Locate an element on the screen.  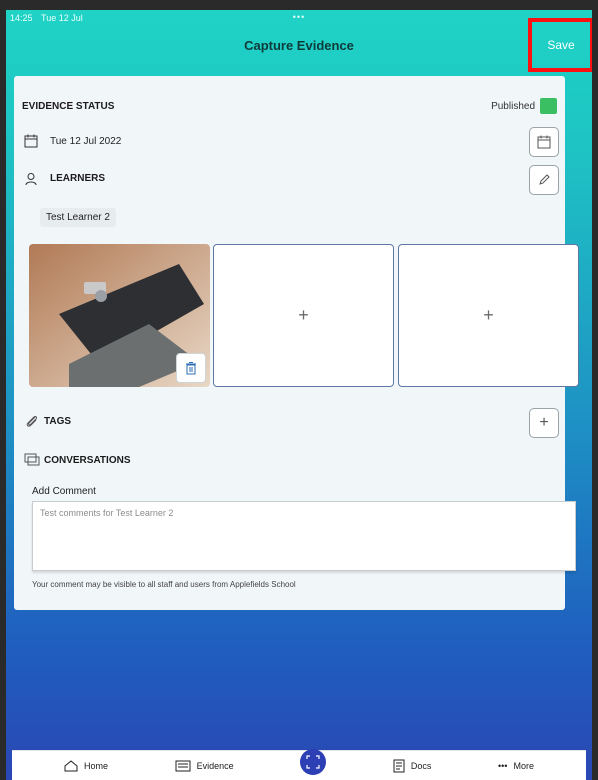
save-highlight: Save is located at coordinates (560, 45).